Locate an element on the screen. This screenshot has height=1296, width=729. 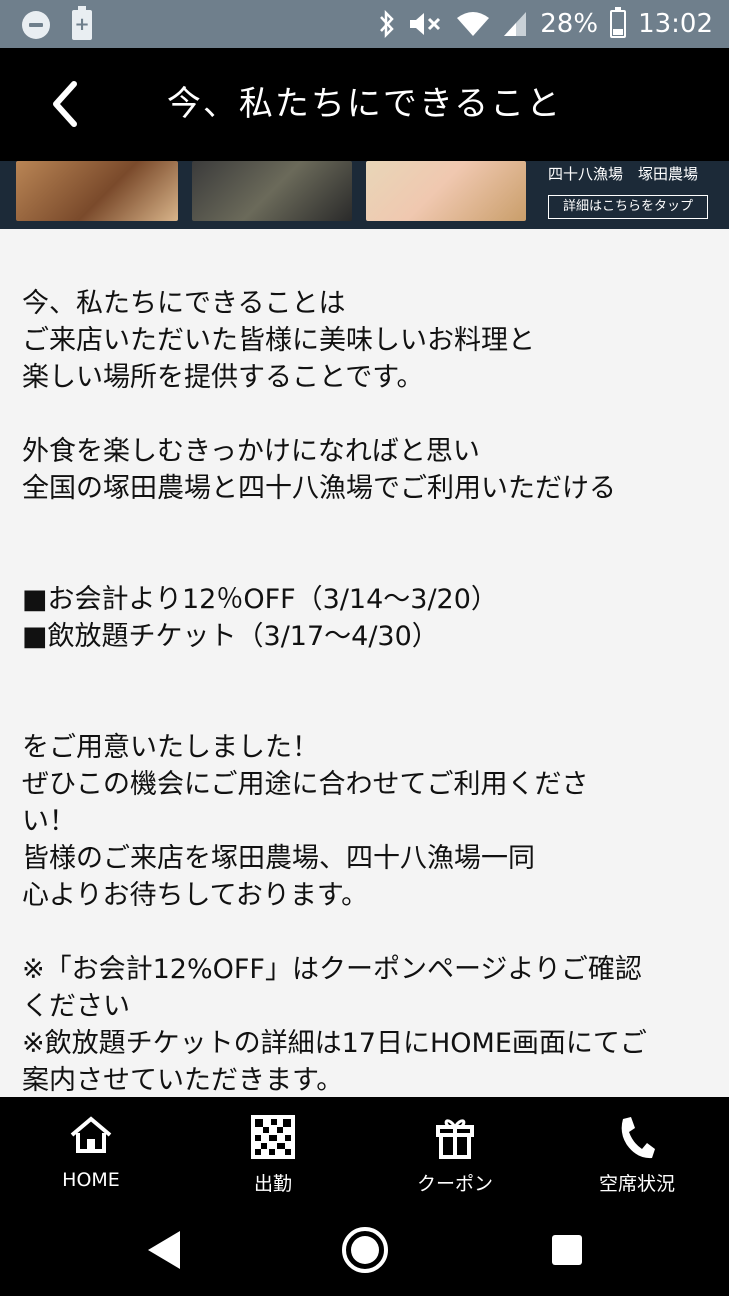
nav-home-button is located at coordinates (365, 1250).